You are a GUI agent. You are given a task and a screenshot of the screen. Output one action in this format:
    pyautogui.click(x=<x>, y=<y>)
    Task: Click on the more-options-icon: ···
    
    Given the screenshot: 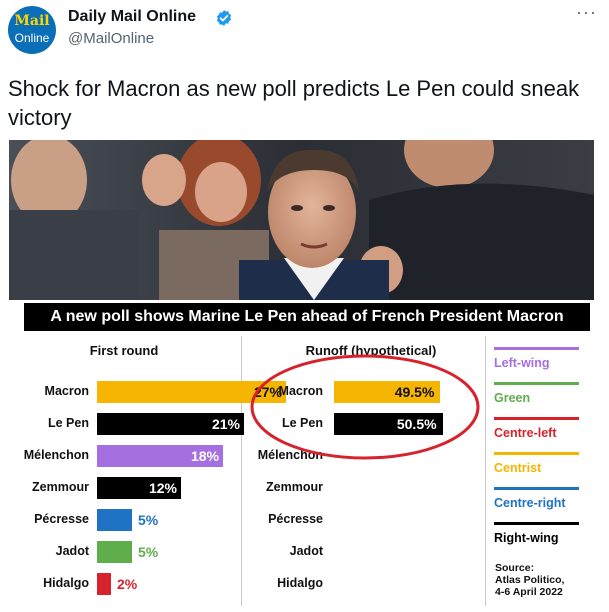 What is the action you would take?
    pyautogui.click(x=586, y=12)
    